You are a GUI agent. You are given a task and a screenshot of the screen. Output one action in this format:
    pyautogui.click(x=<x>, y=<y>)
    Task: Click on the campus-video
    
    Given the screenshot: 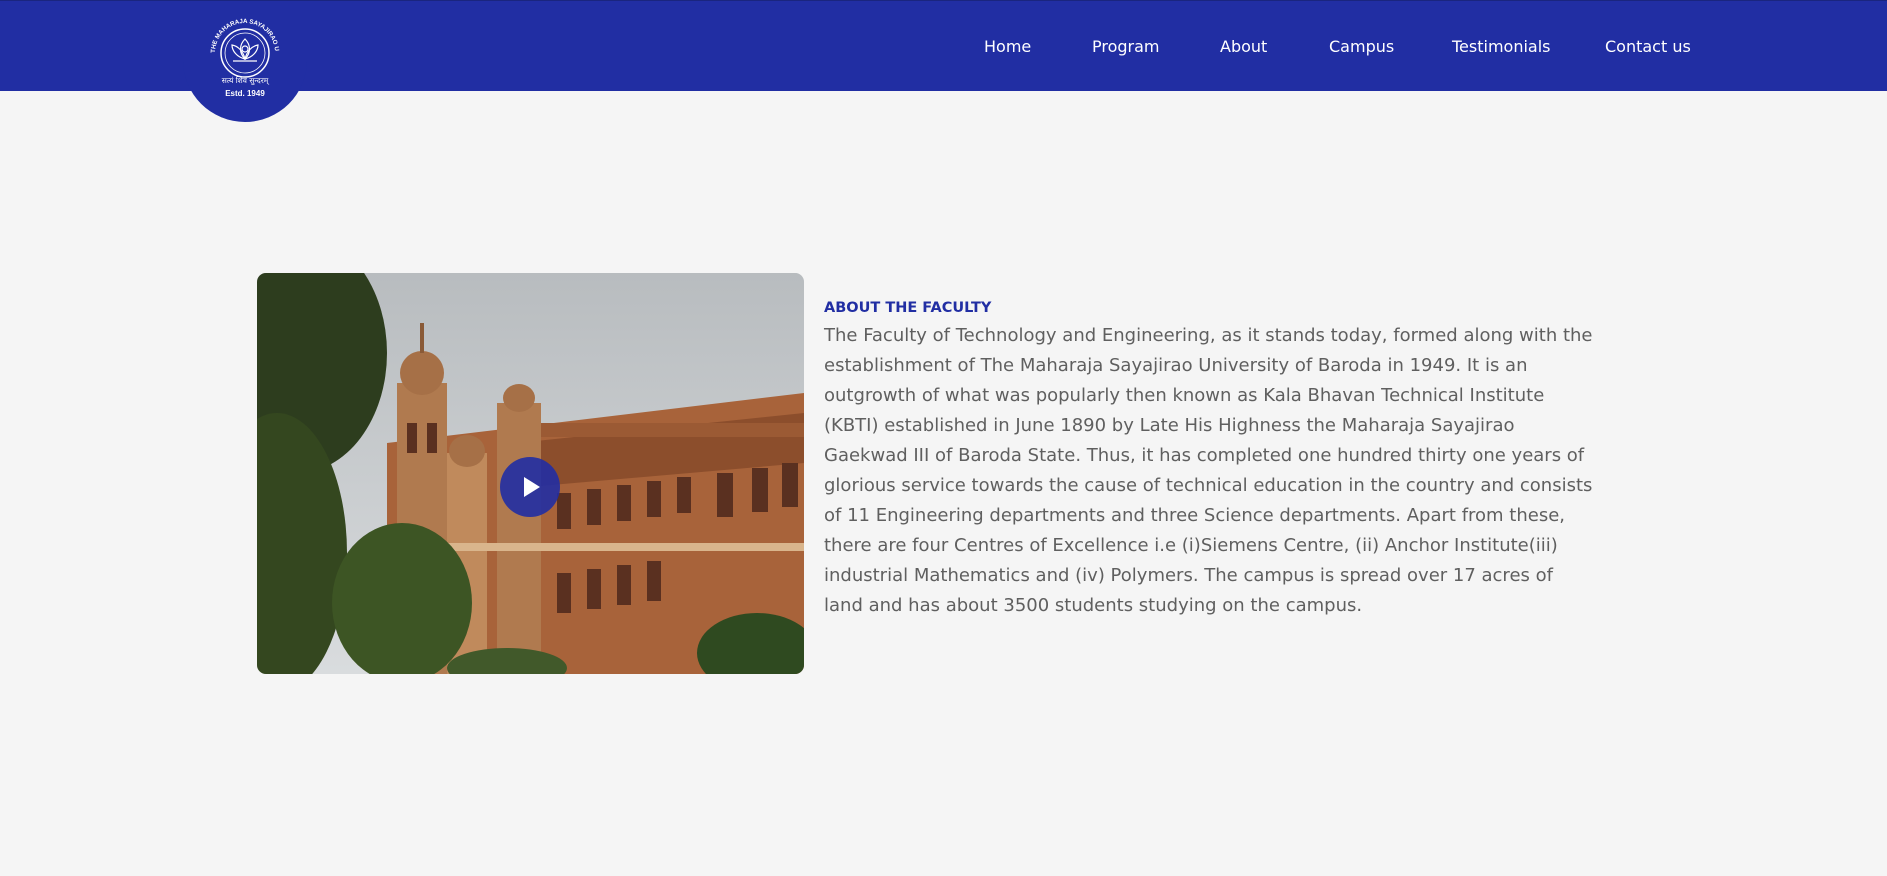 What is the action you would take?
    pyautogui.click(x=530, y=473)
    